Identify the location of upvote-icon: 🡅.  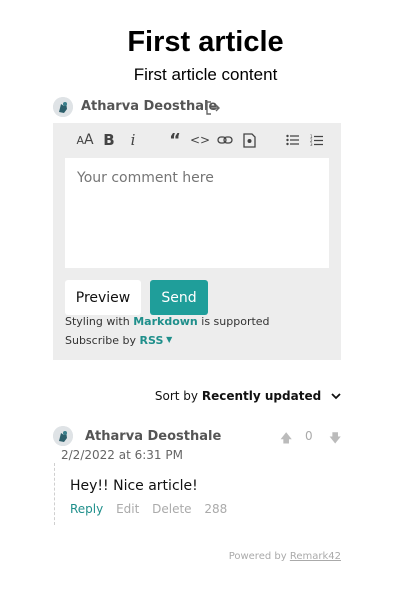
(286, 439).